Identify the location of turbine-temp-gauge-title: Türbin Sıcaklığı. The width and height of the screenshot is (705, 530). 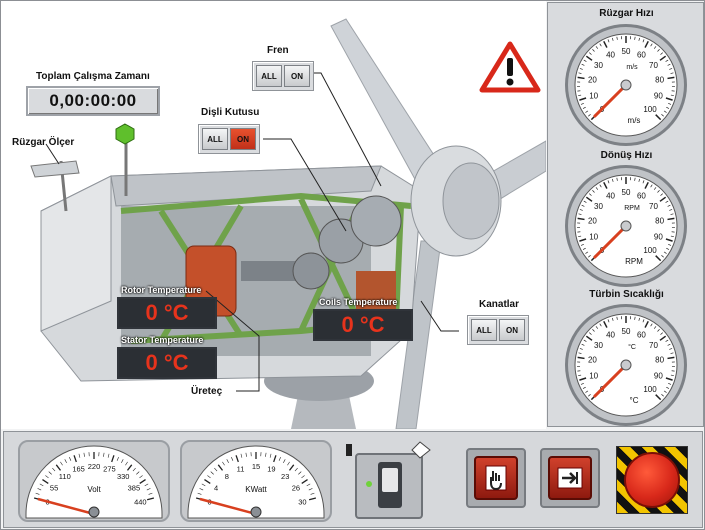
(626, 294).